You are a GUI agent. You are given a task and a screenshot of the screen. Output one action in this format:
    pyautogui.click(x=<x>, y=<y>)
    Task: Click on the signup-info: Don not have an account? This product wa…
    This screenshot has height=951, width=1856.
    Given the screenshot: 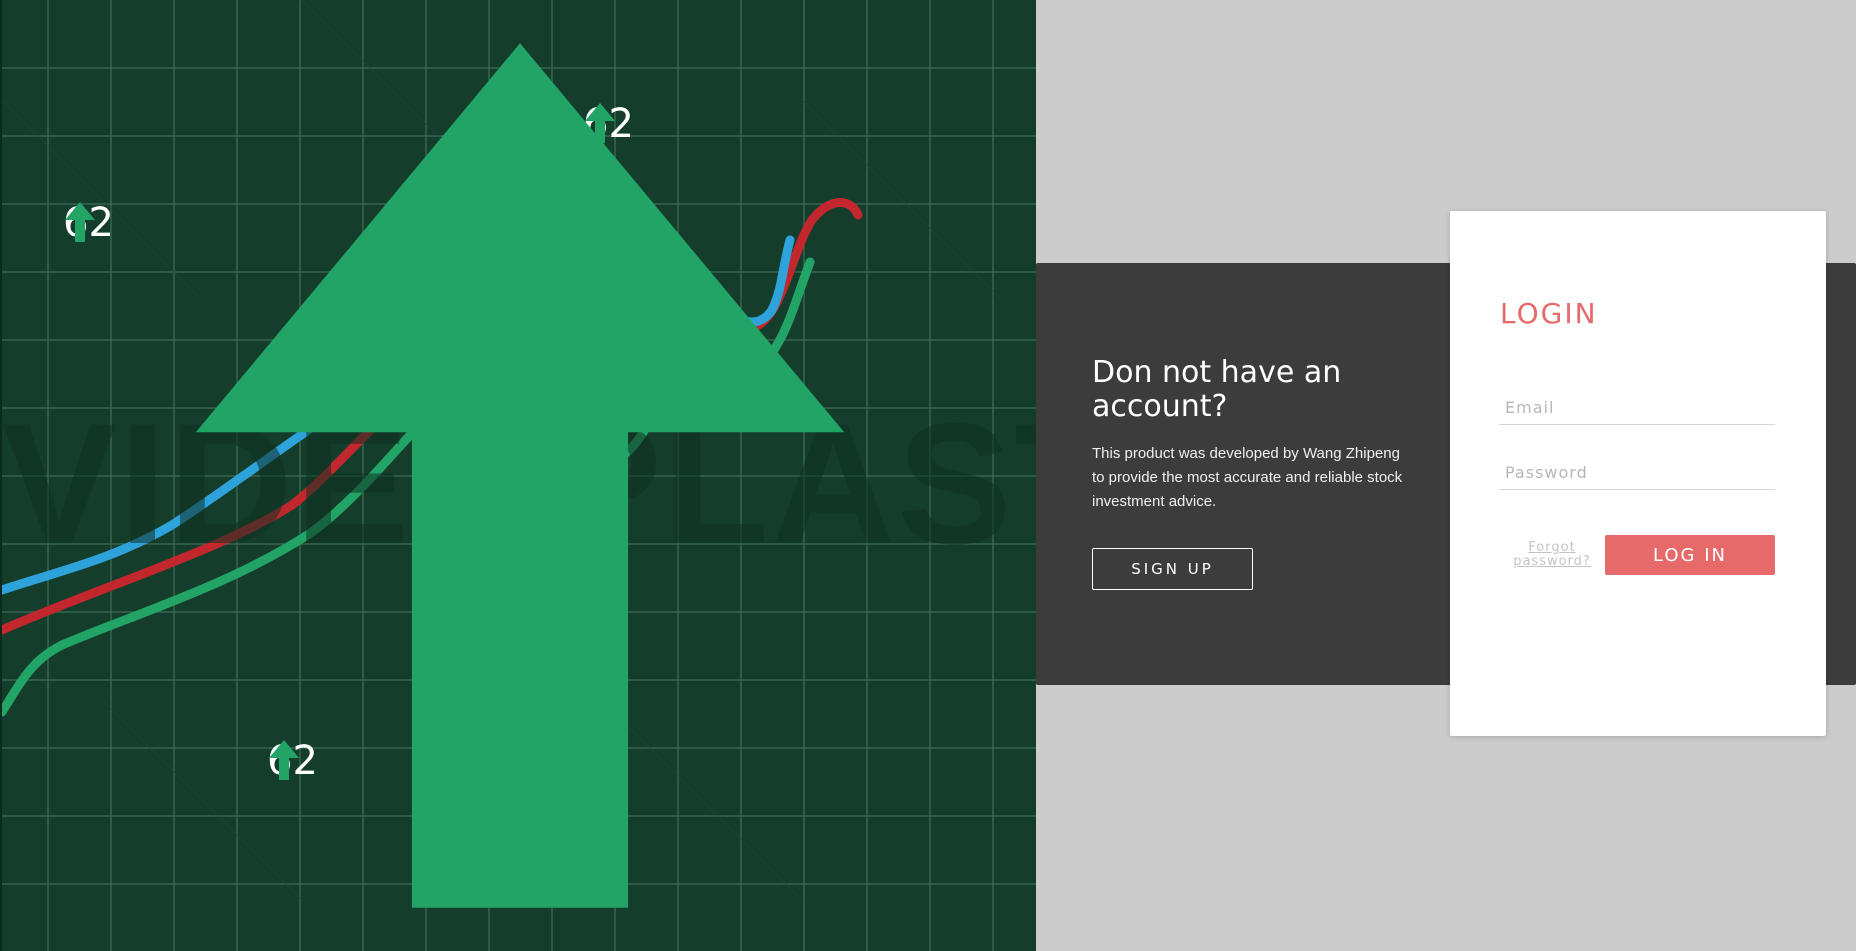 What is the action you would take?
    pyautogui.click(x=1252, y=435)
    